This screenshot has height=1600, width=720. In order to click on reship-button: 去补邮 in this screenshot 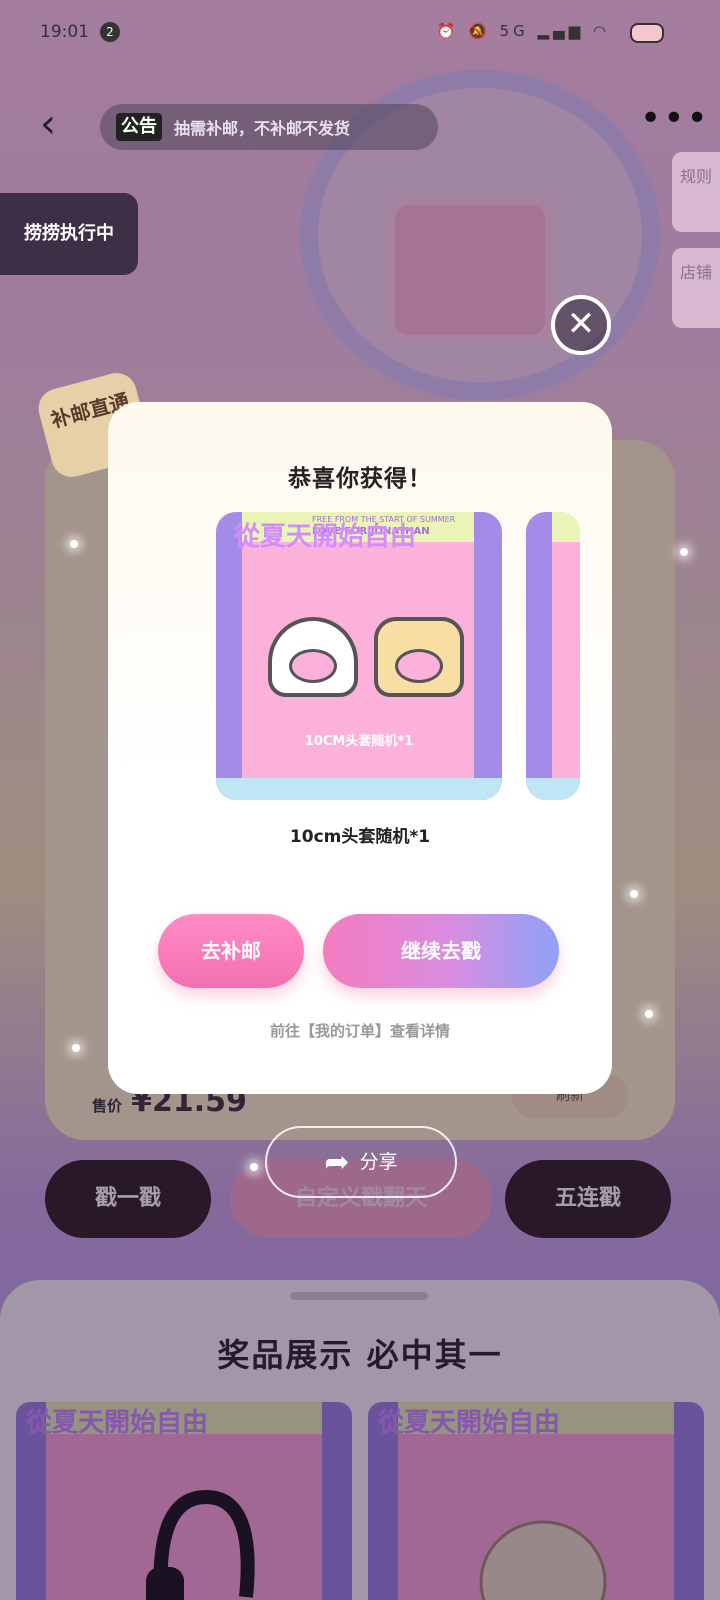, I will do `click(231, 951)`.